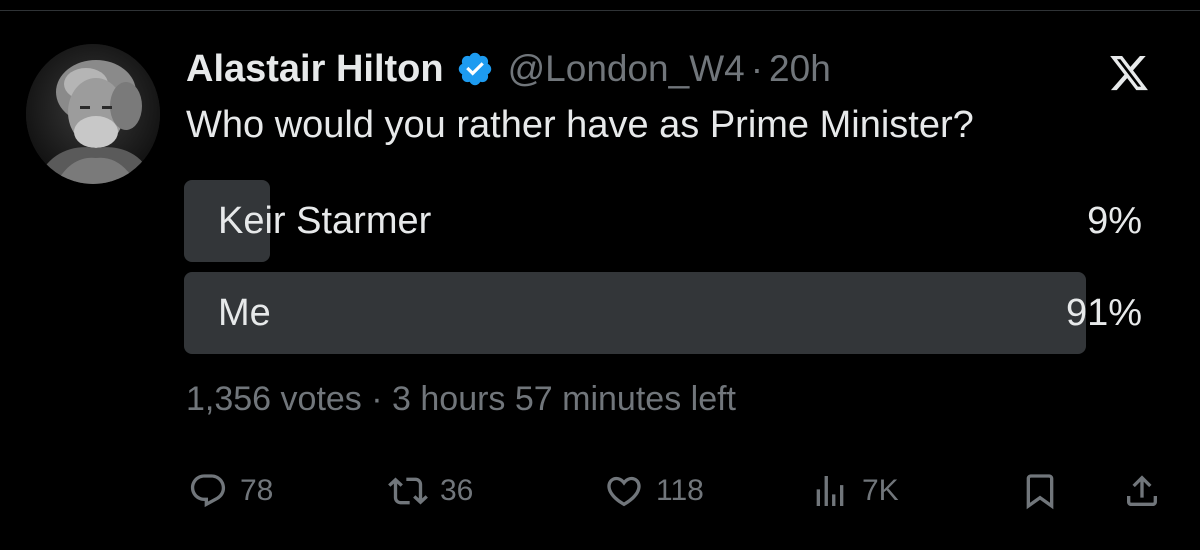 This screenshot has height=550, width=1200. Describe the element at coordinates (624, 491) in the screenshot. I see `heart-icon` at that location.